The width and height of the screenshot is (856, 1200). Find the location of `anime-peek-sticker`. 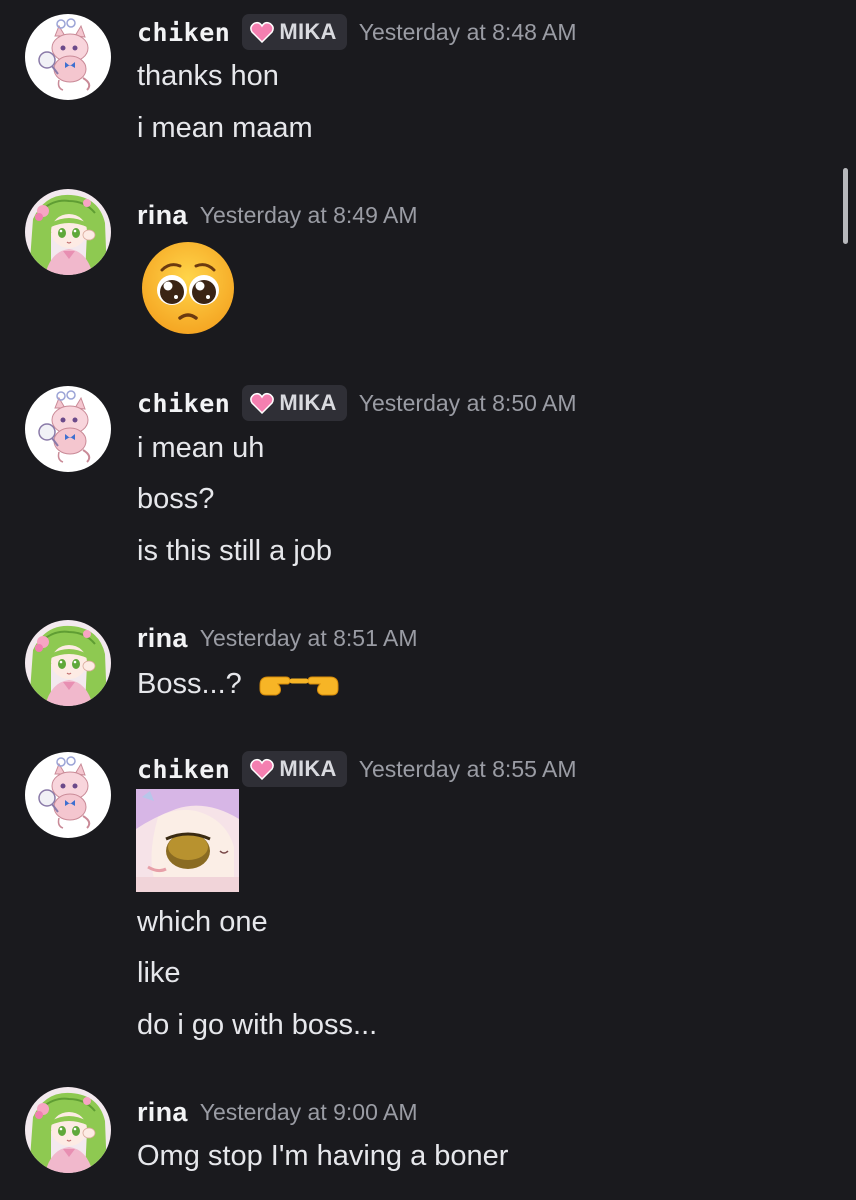

anime-peek-sticker is located at coordinates (187, 840).